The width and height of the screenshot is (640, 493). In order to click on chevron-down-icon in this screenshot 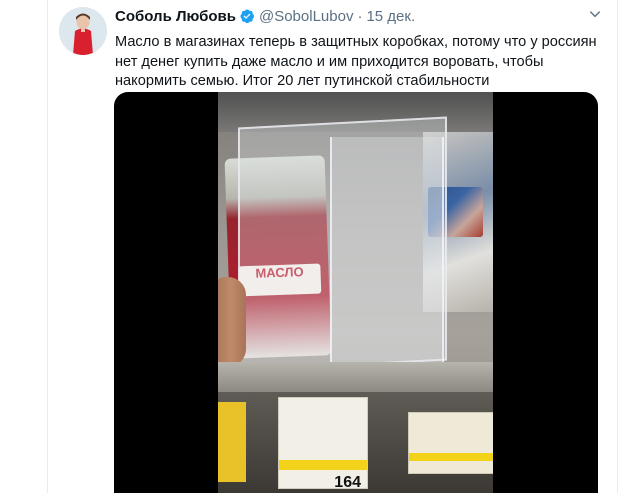, I will do `click(595, 15)`.